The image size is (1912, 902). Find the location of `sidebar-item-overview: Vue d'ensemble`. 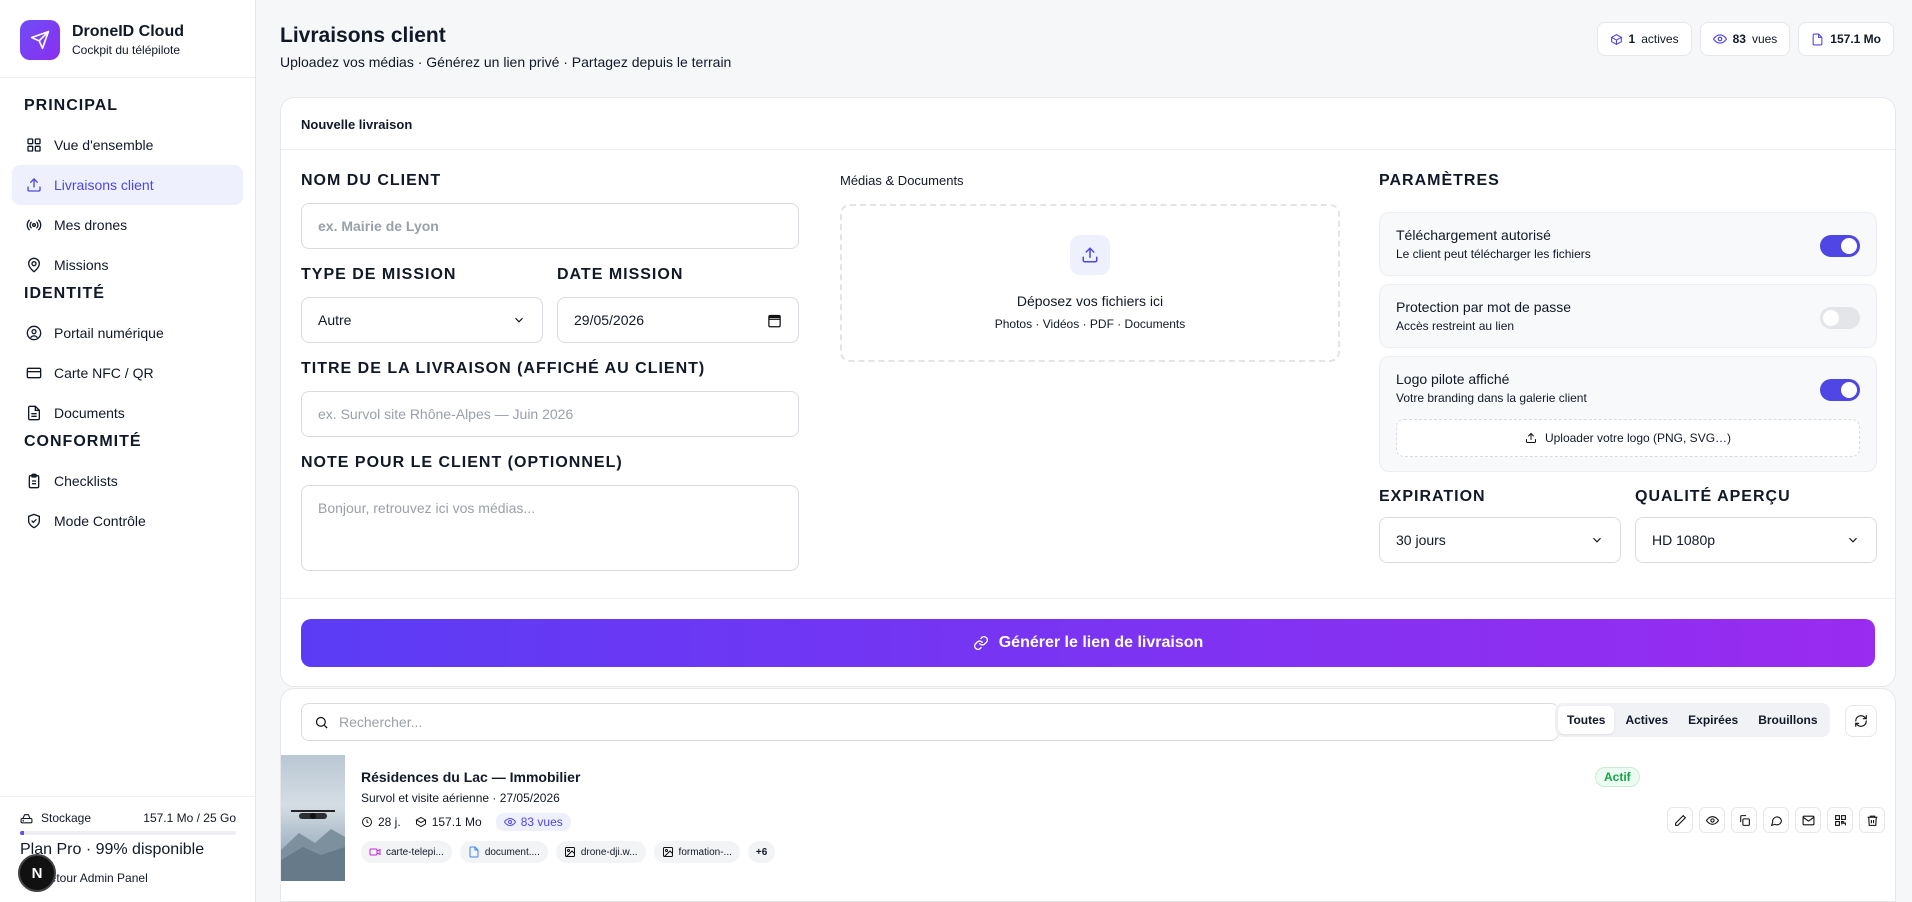

sidebar-item-overview: Vue d'ensemble is located at coordinates (127, 145).